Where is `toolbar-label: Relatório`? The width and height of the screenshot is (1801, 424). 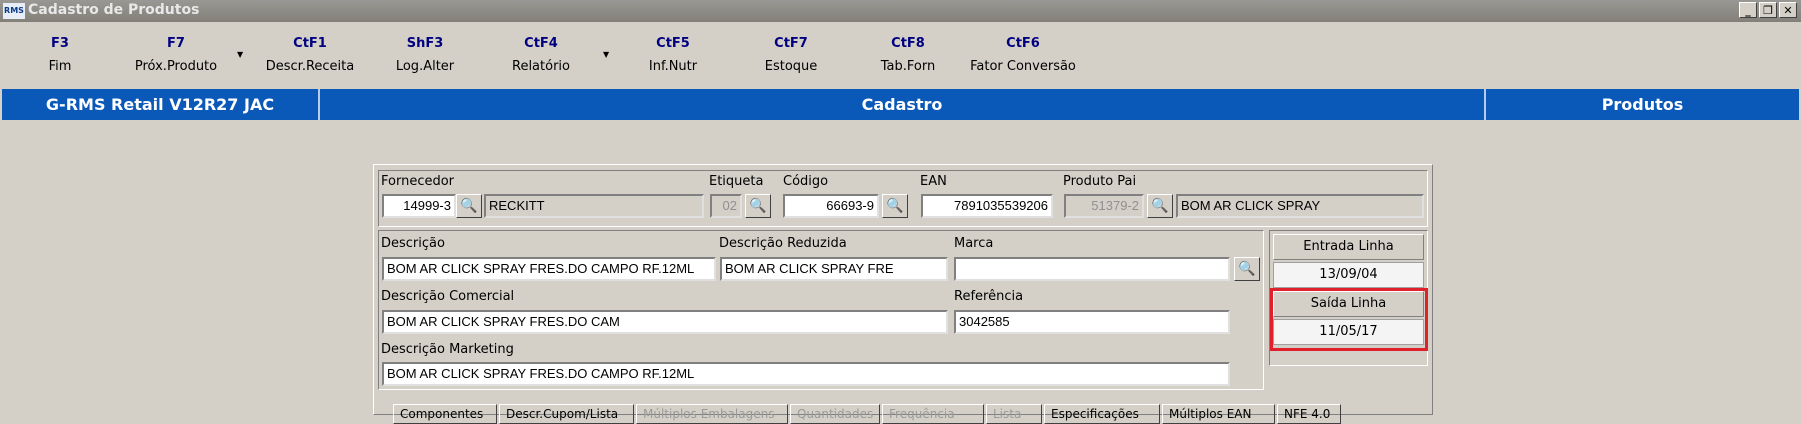
toolbar-label: Relatório is located at coordinates (541, 66).